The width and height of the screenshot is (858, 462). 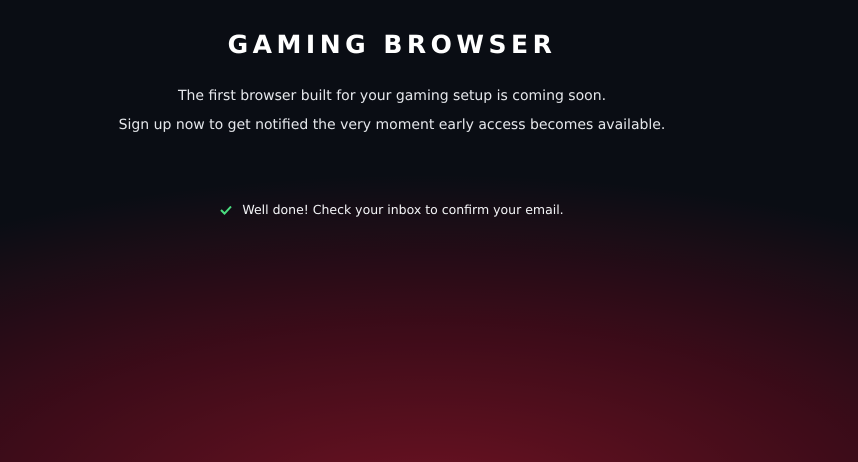 I want to click on intro-text: The first browser built for your gaming setup is coming soon., so click(x=392, y=96).